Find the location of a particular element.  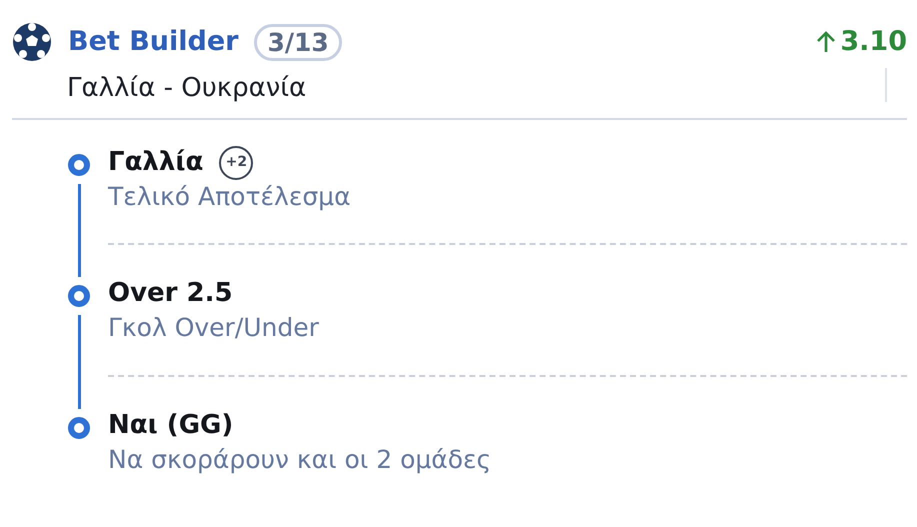

selection-name: Γαλλία is located at coordinates (156, 162).